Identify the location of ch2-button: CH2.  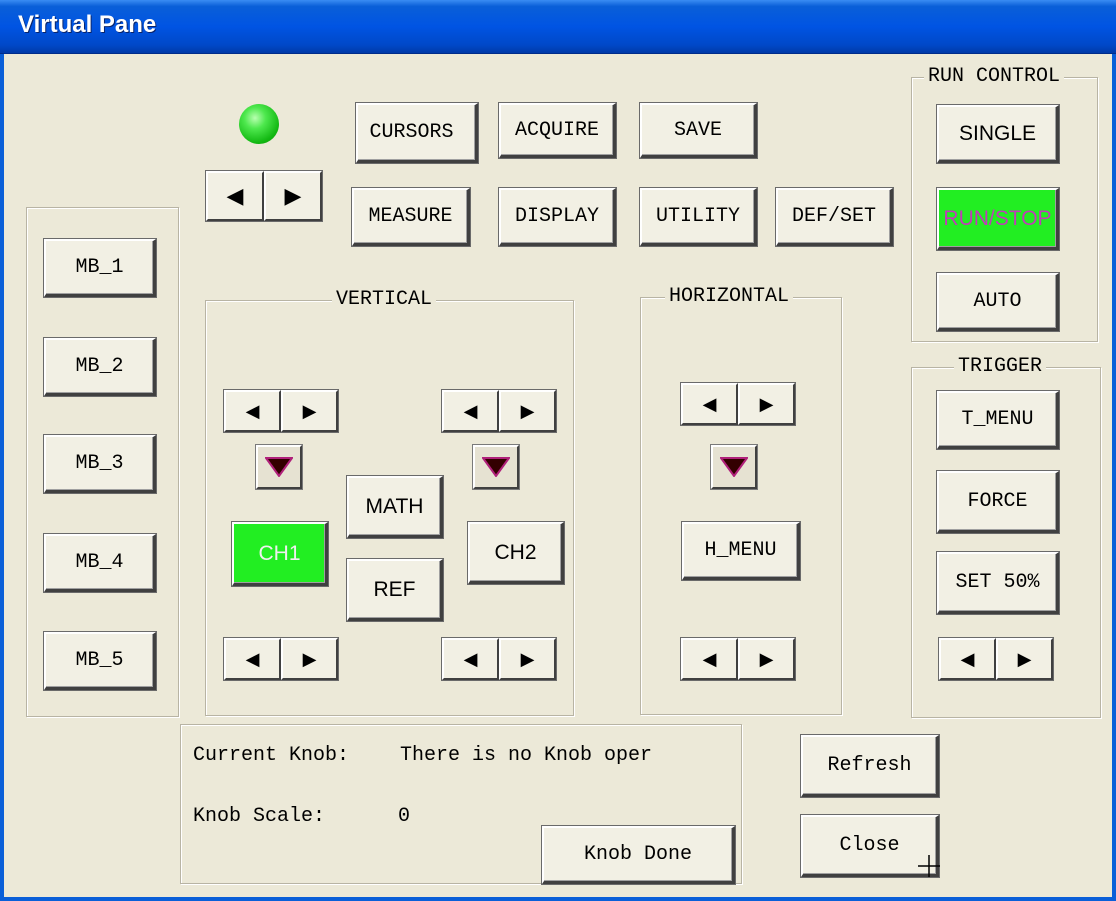
(516, 553).